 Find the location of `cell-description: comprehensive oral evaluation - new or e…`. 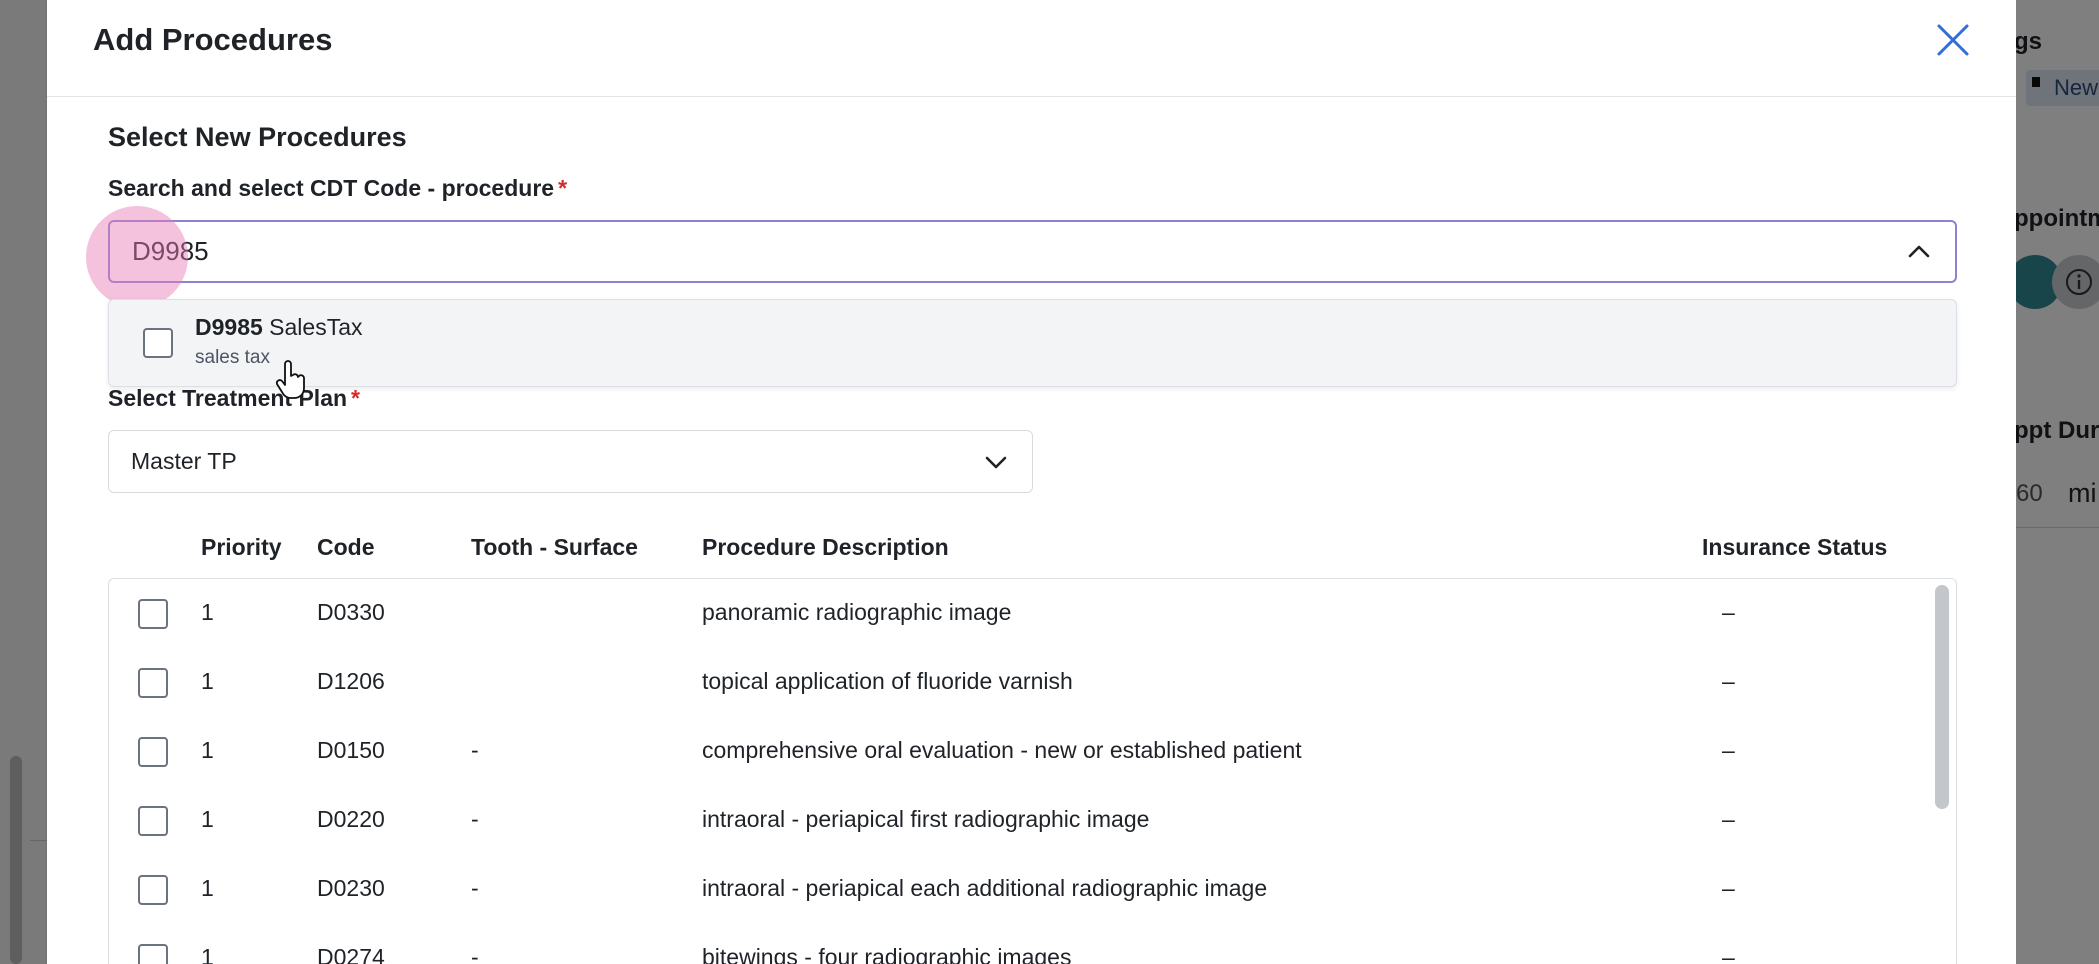

cell-description: comprehensive oral evaluation - new or e… is located at coordinates (1002, 750).